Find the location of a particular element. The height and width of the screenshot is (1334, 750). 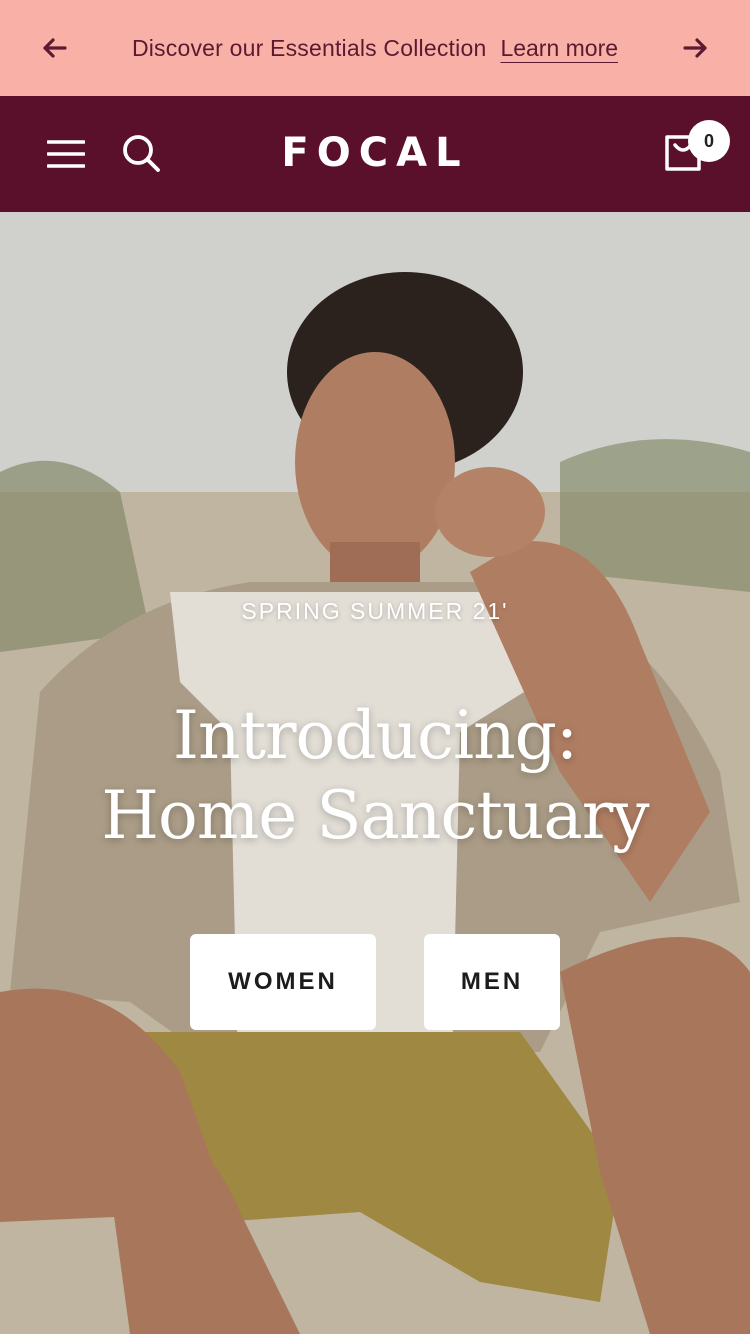

arrow-left-icon is located at coordinates (55, 48).